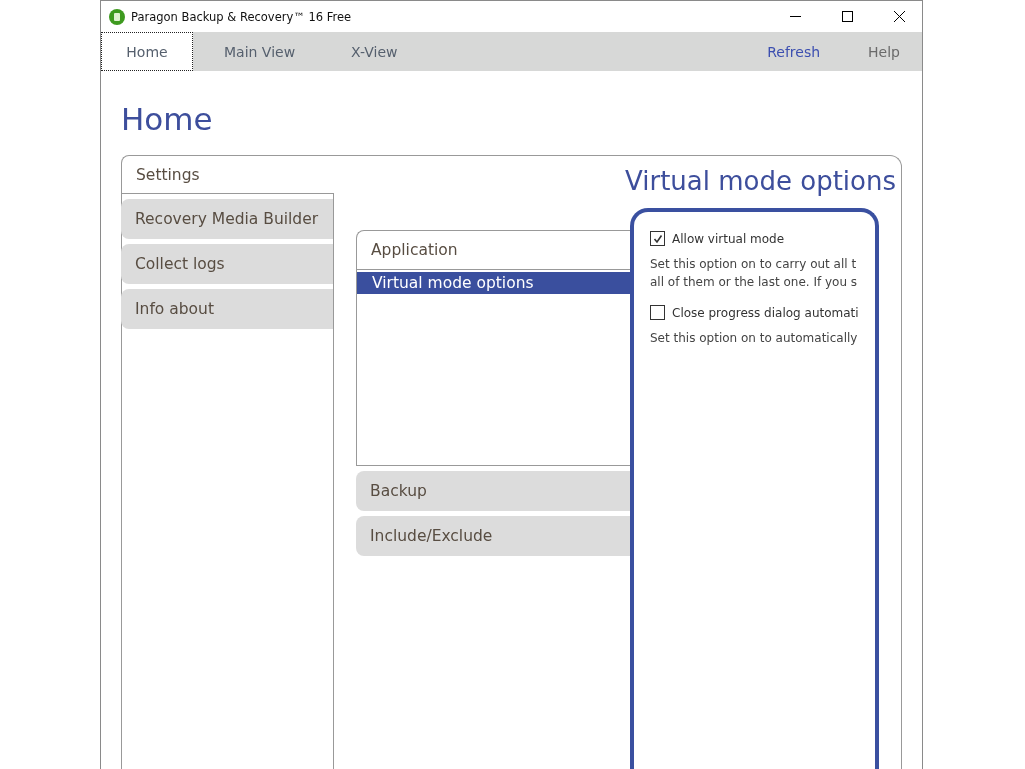 The width and height of the screenshot is (1025, 769). What do you see at coordinates (754, 282) in the screenshot?
I see `option-description: all of them or the last one. If you s` at bounding box center [754, 282].